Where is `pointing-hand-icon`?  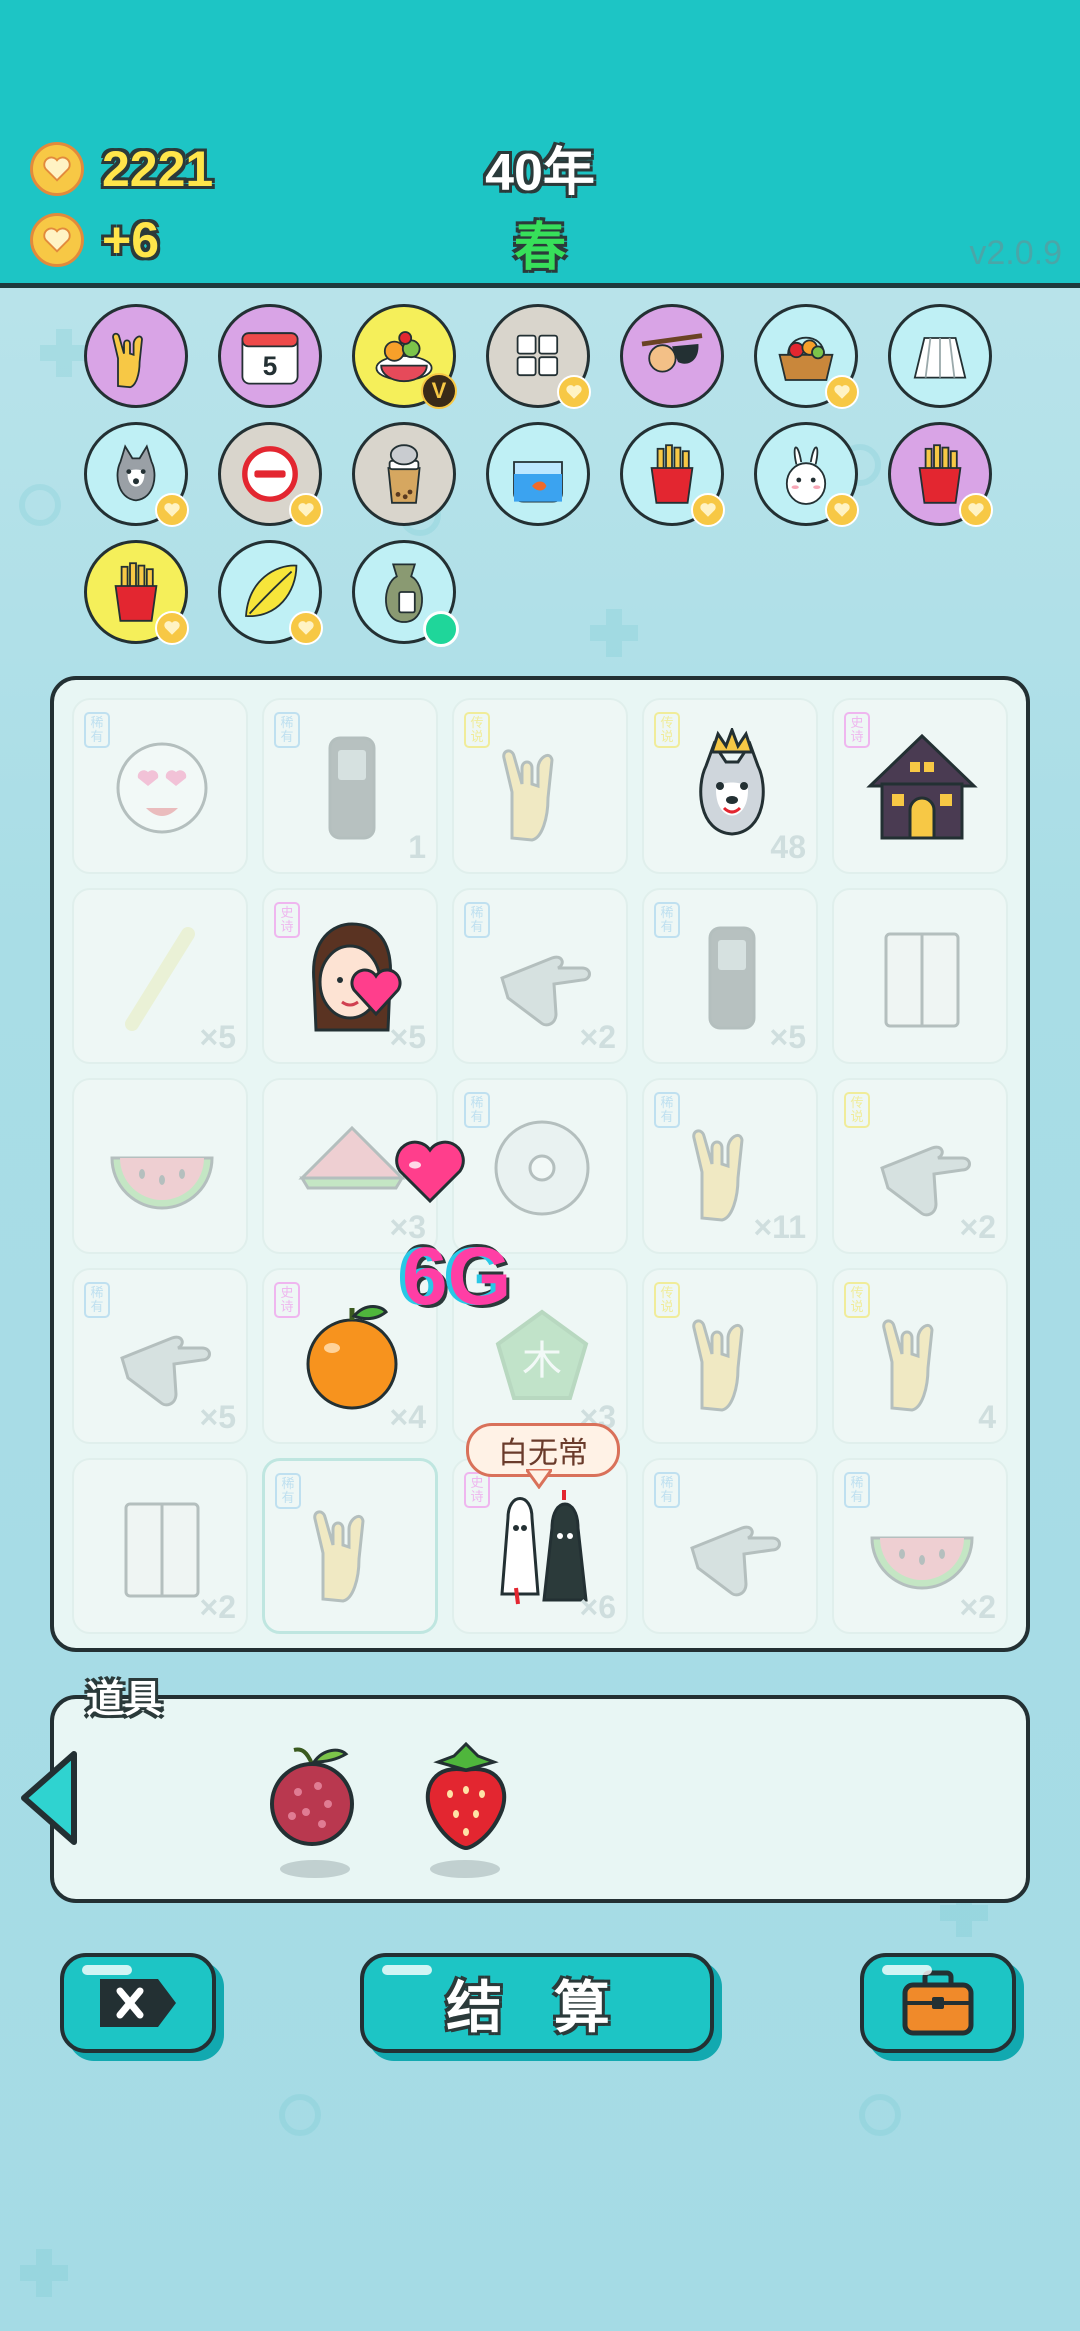 pointing-hand-icon is located at coordinates (735, 1561).